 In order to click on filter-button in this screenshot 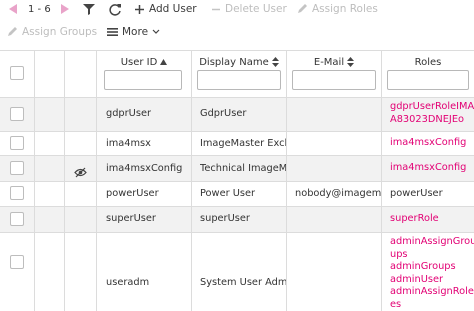, I will do `click(89, 9)`.